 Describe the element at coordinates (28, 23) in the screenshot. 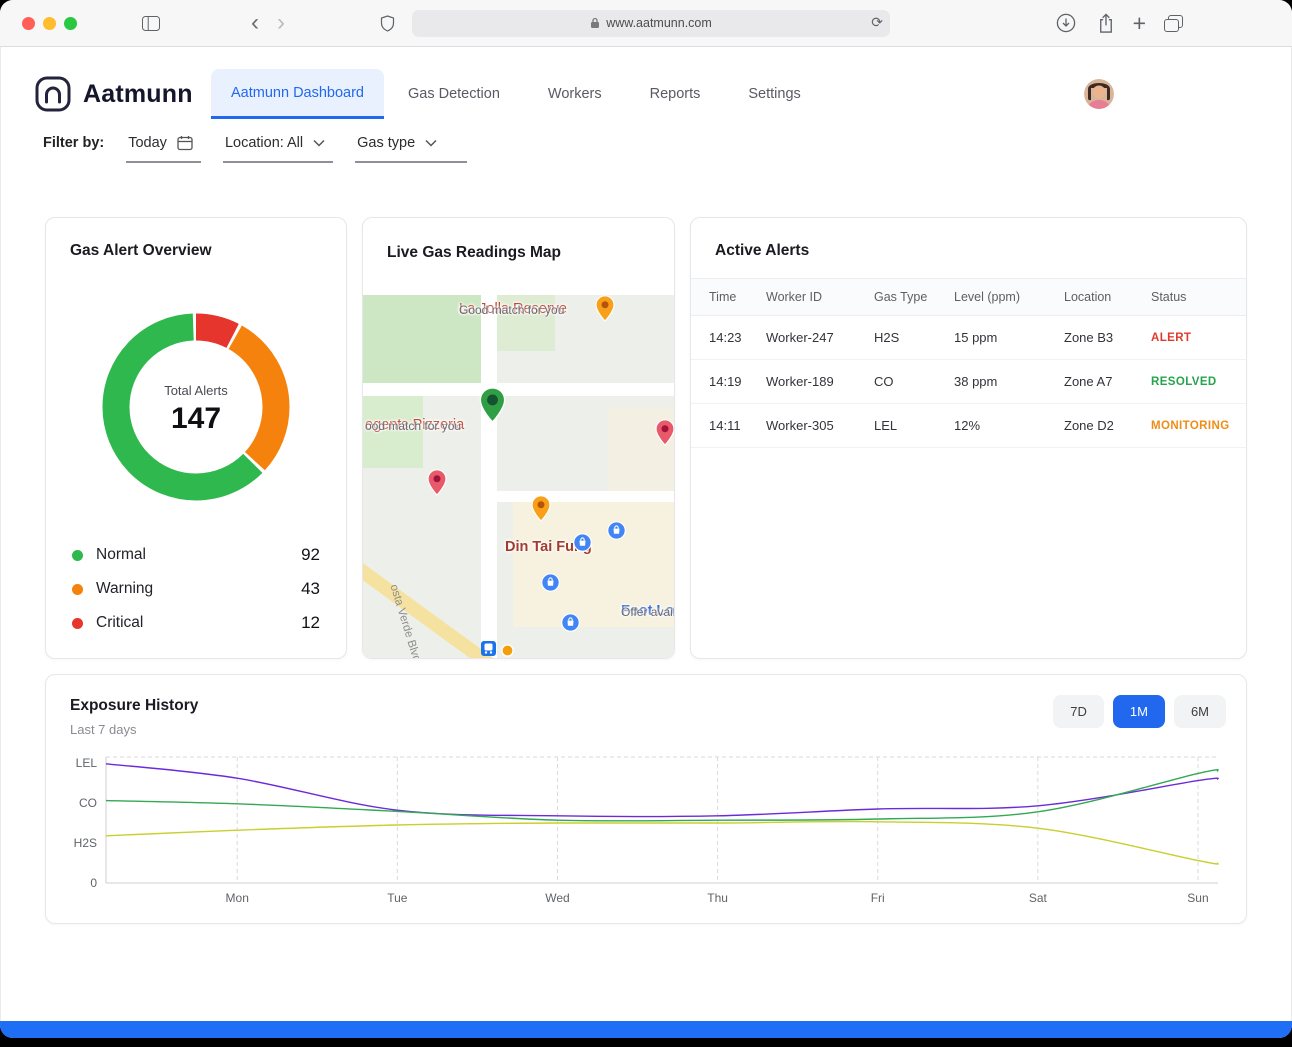

I see `close-window-button` at that location.